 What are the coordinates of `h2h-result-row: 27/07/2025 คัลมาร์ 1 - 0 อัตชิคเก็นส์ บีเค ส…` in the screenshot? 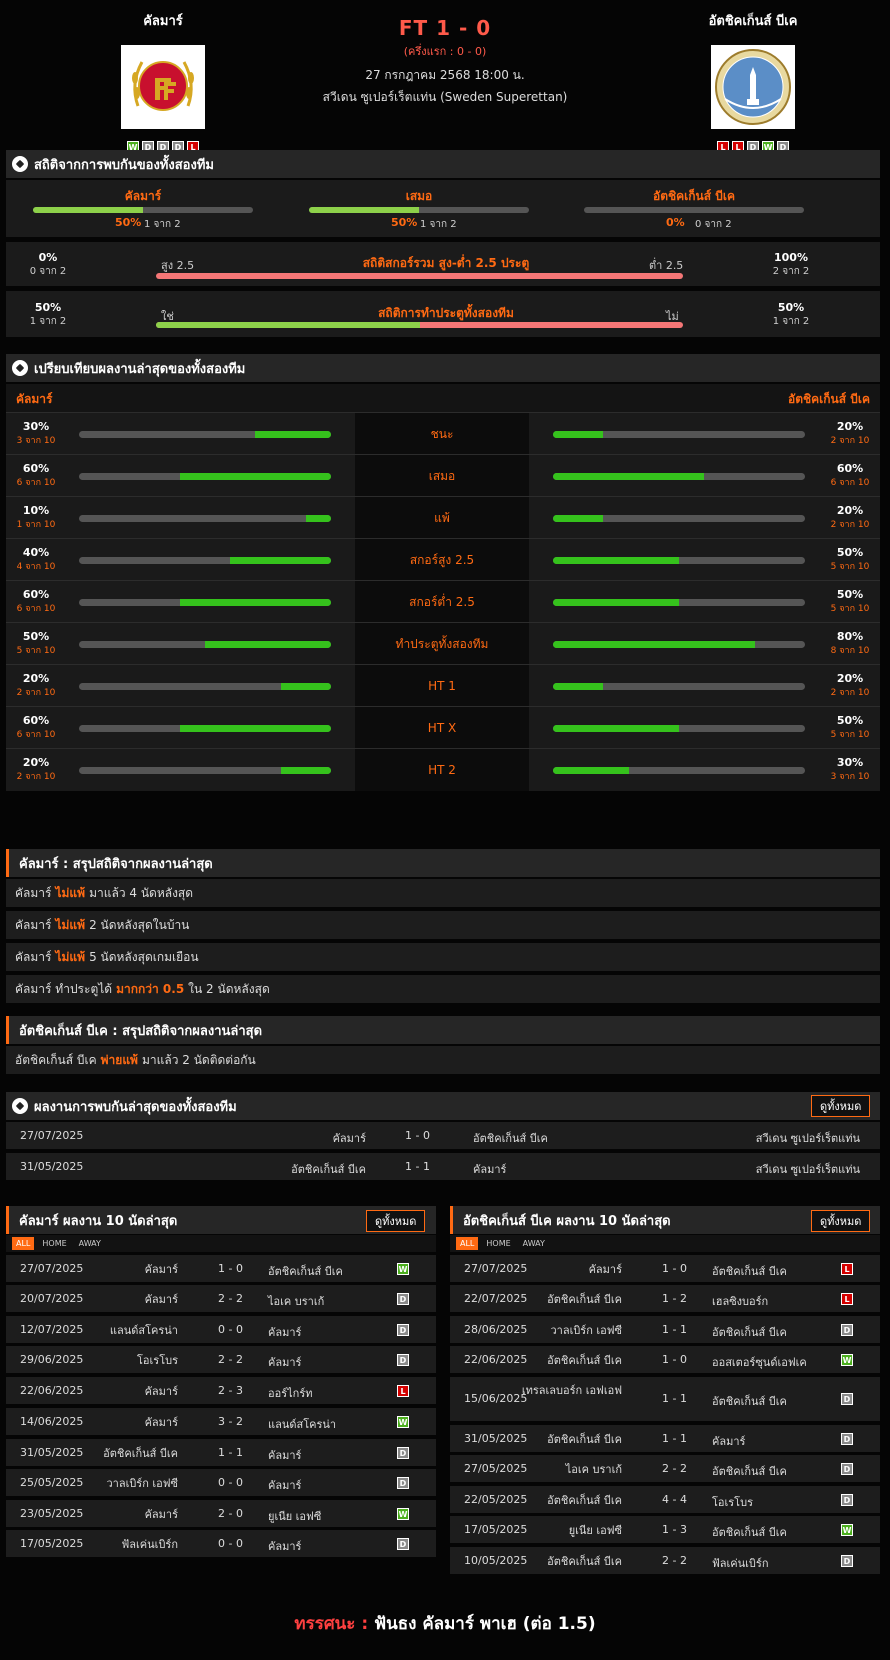 It's located at (443, 1135).